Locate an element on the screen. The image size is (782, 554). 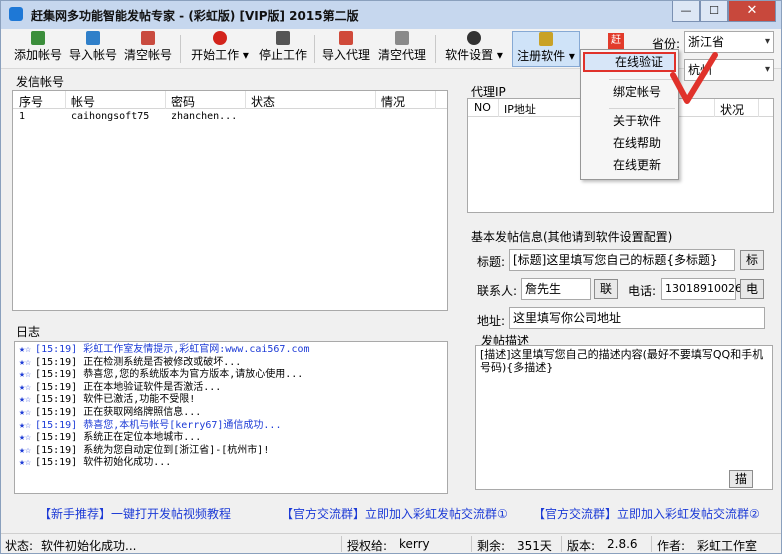
play-icon is located at coordinates (220, 38).